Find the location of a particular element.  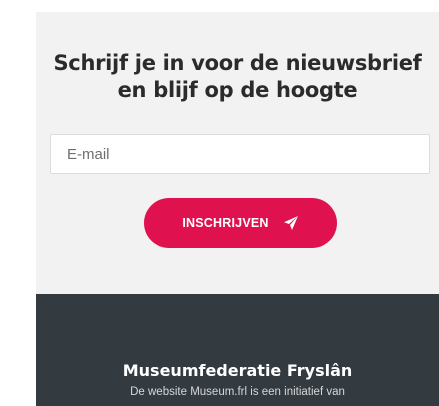

subscribe-button-label: INSCHRIJVEN is located at coordinates (225, 223).